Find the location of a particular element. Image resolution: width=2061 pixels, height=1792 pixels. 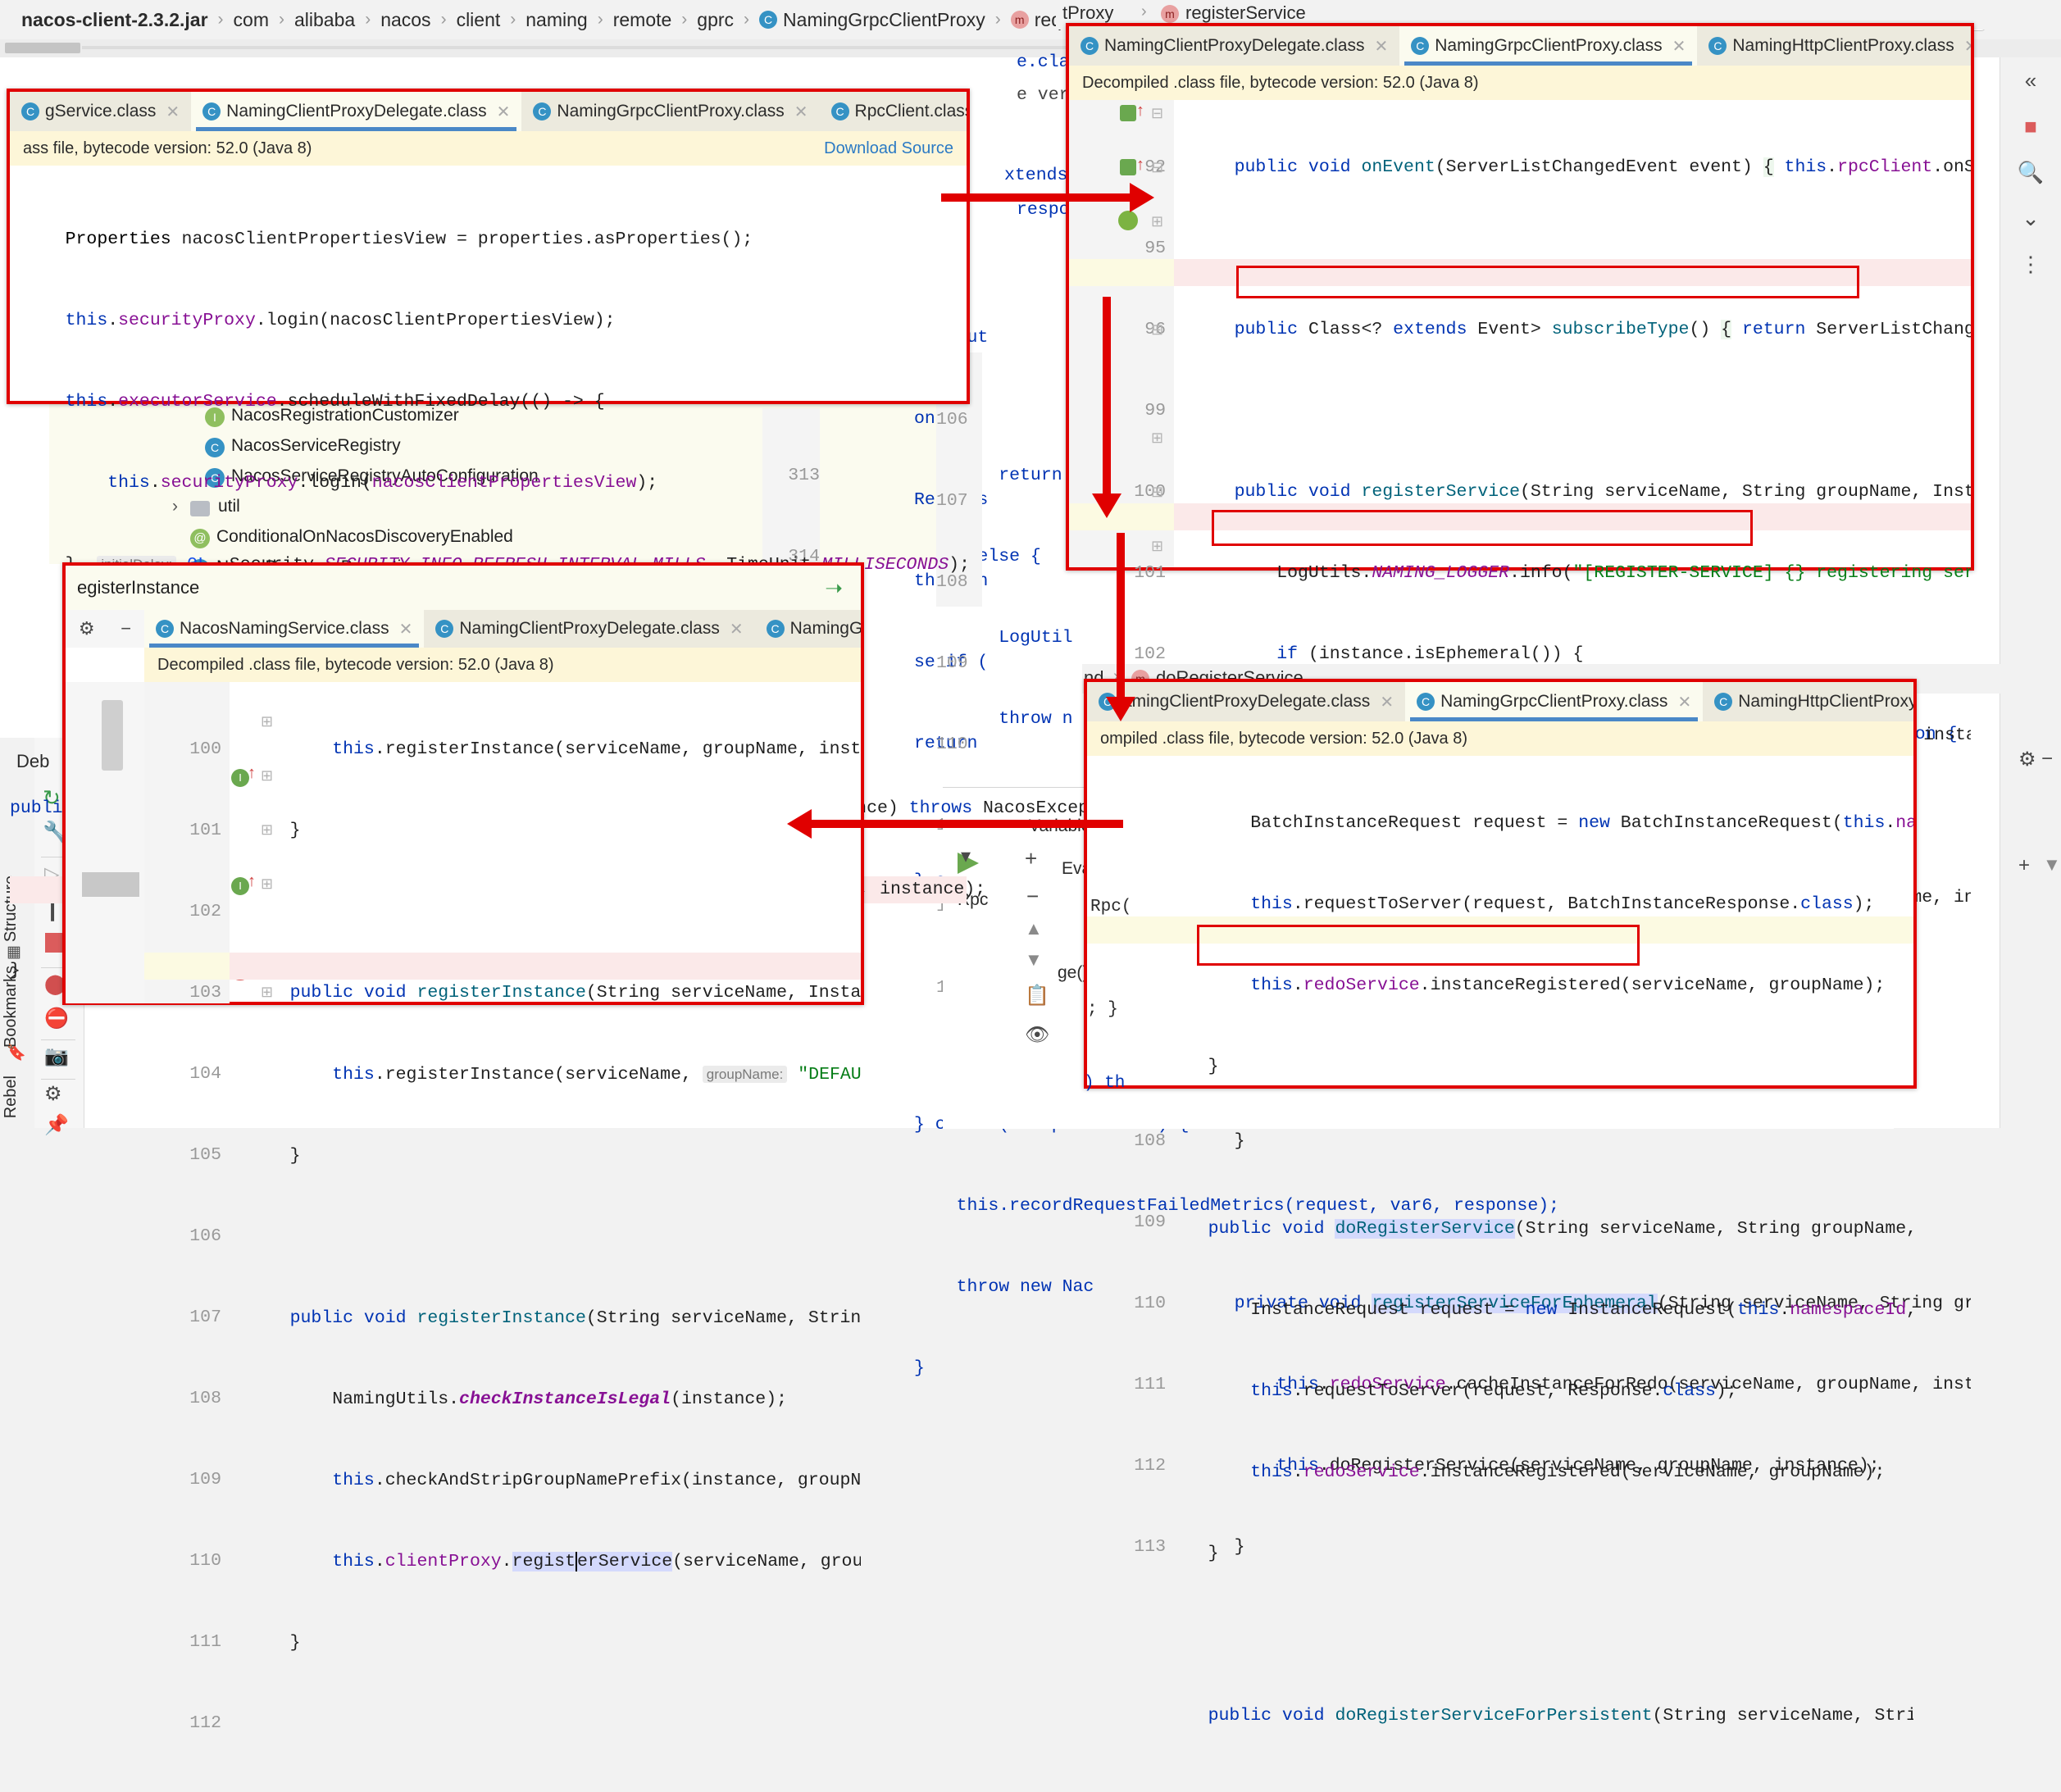

tab-rpc-client: C RpcClient.class ✕ is located at coordinates (893, 111).